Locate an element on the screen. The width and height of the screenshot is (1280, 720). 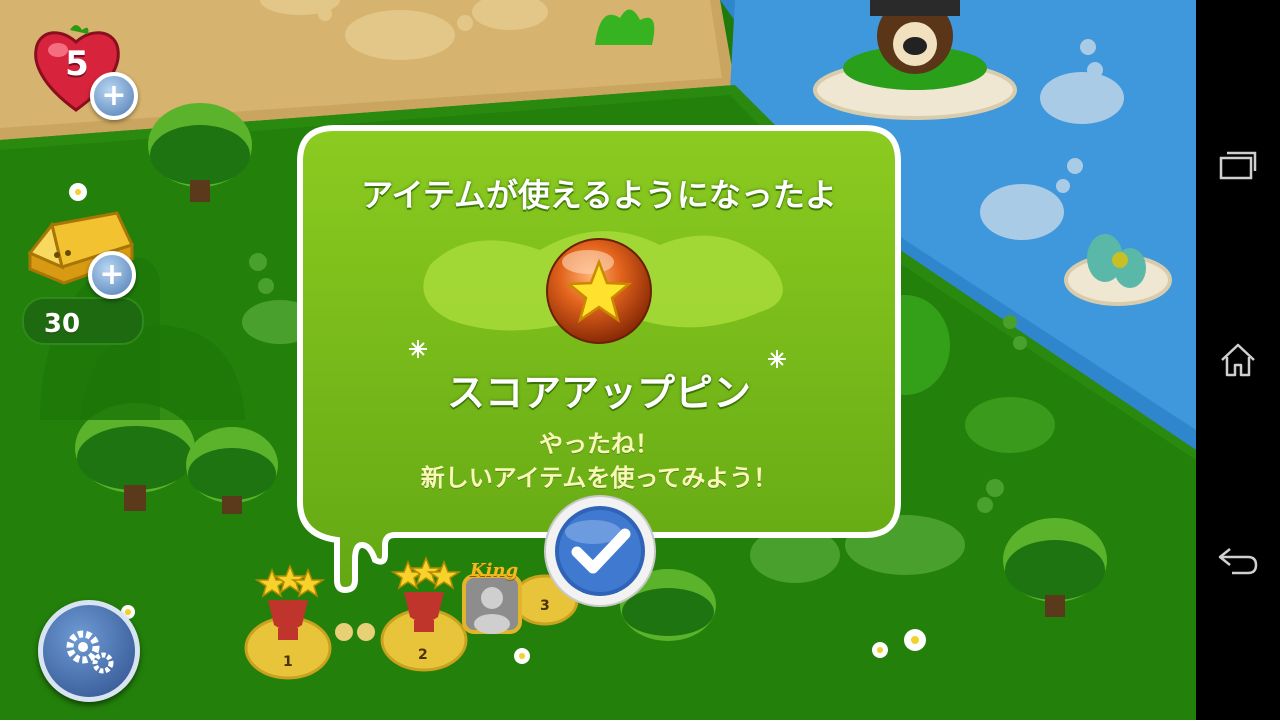
recent-apps-icon is located at coordinates (1238, 165).